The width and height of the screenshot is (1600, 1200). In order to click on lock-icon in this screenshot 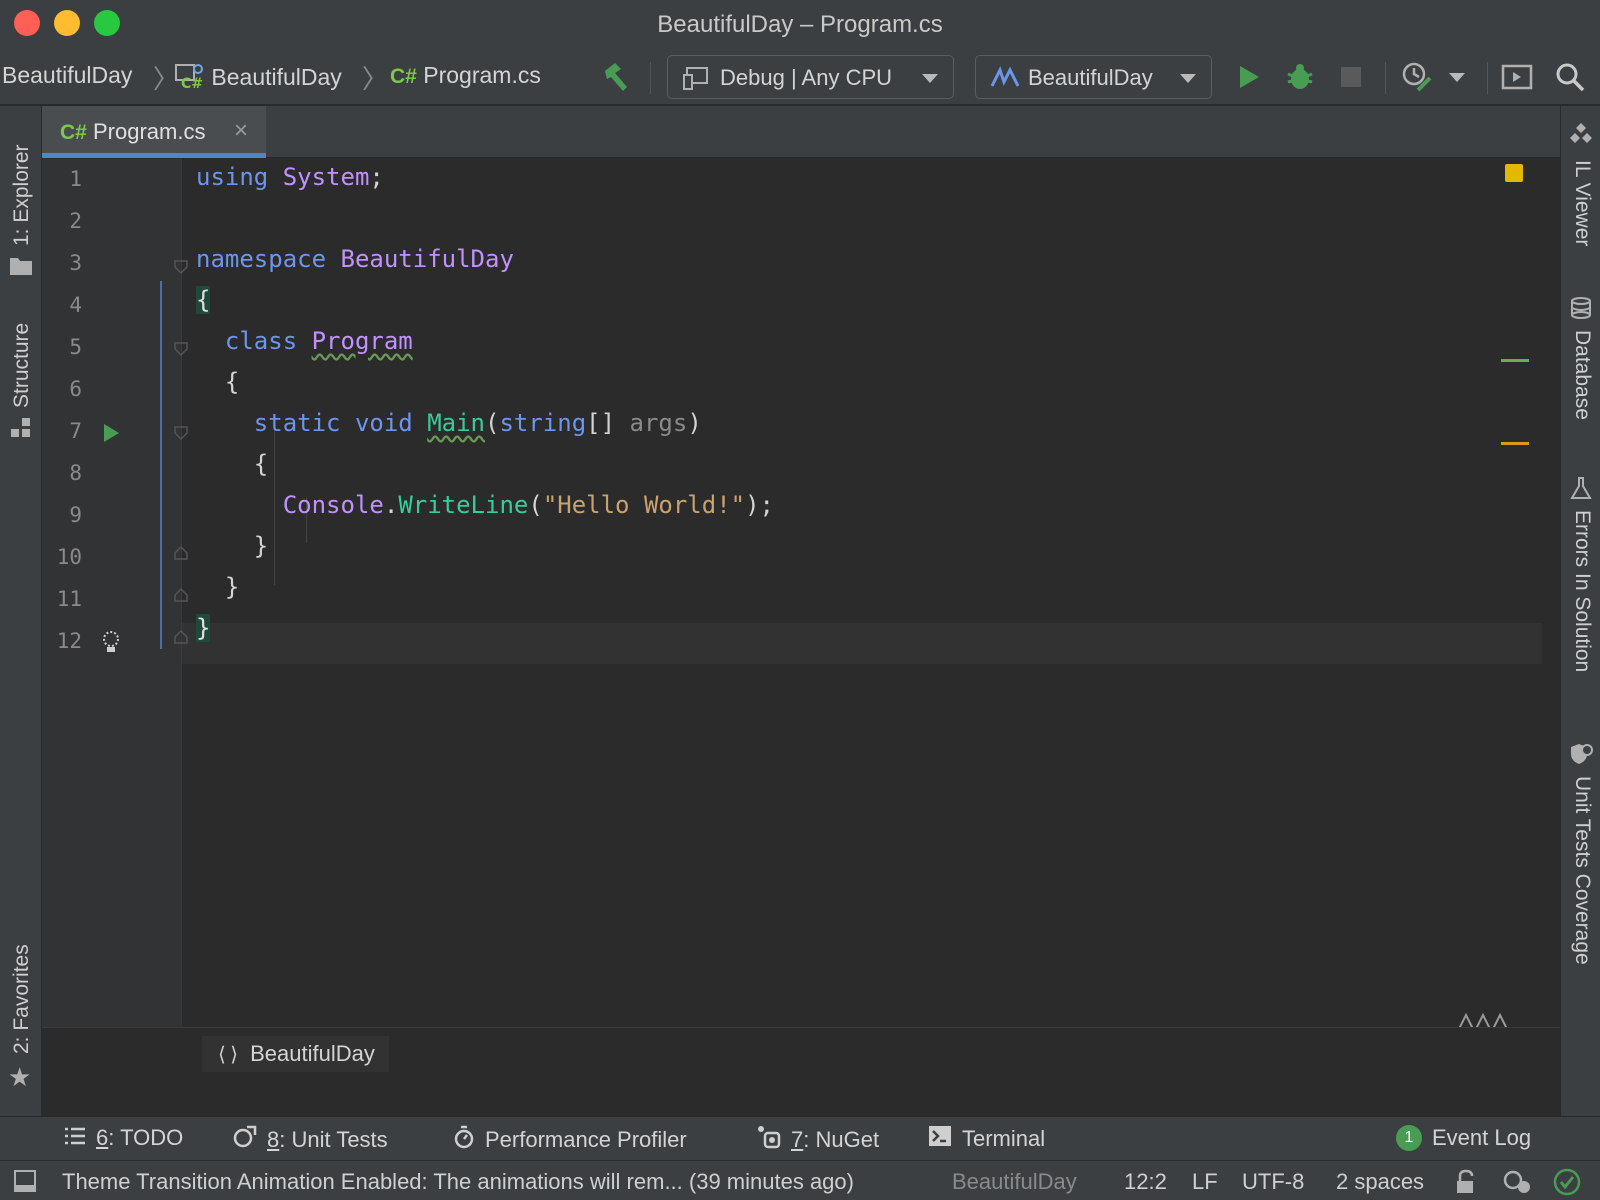, I will do `click(1466, 1184)`.